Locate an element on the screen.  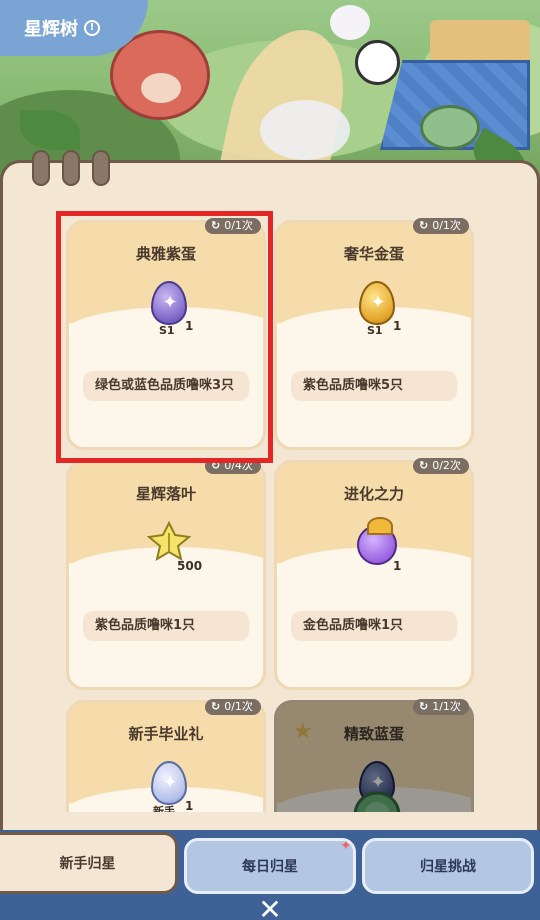
card-requirement: 金色品质噜咪1只 is located at coordinates (374, 626).